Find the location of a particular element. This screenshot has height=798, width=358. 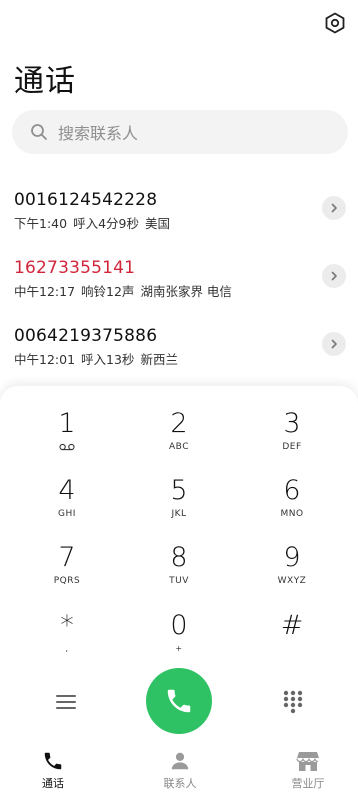

dial-key-2: 2 ABC is located at coordinates (179, 438).